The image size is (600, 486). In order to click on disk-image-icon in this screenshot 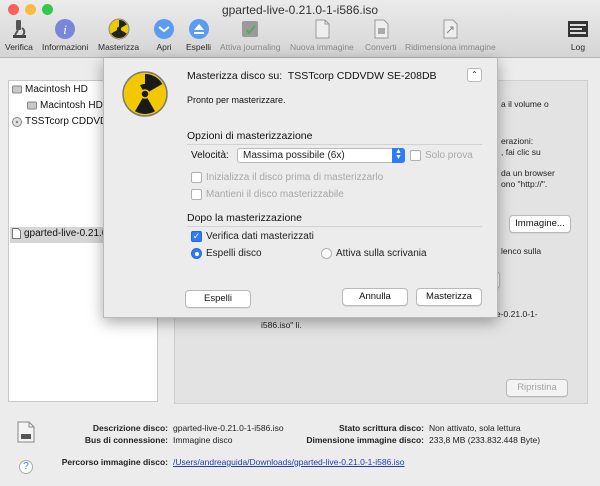, I will do `click(16, 233)`.